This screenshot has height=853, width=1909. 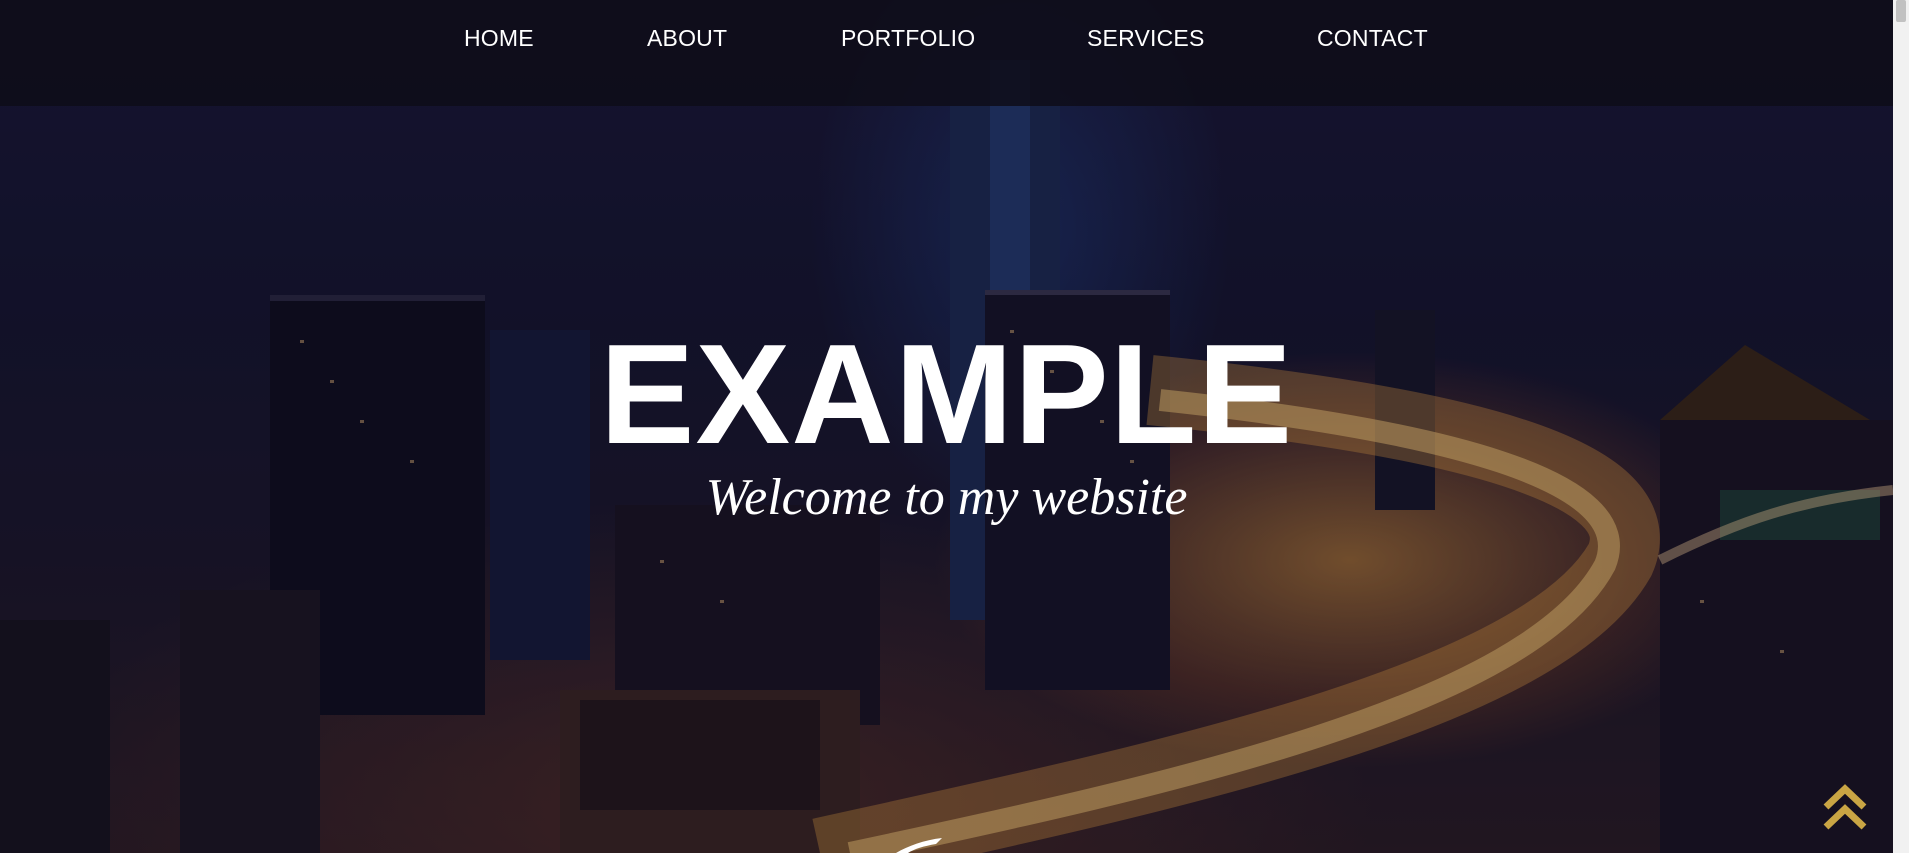 What do you see at coordinates (946, 53) in the screenshot?
I see `top-navigation-bar: HOME ABOUT PORTFOLIO SERVICES CONTACT` at bounding box center [946, 53].